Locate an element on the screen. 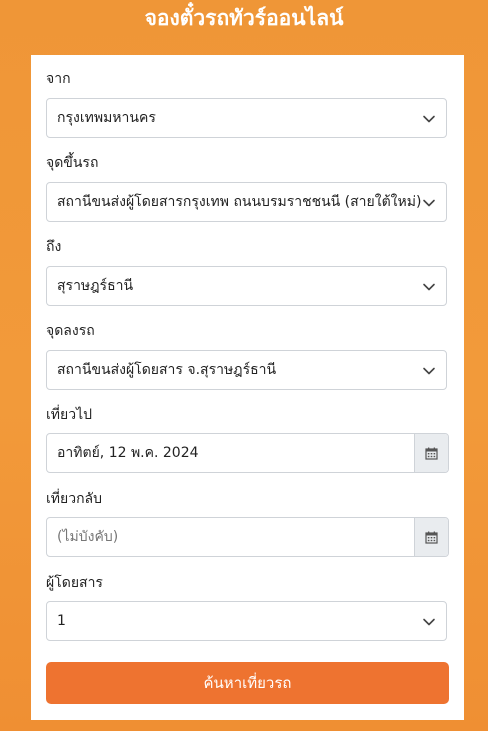 Image resolution: width=488 pixels, height=731 pixels. dropoff-point-label: จุดลงรถ is located at coordinates (70, 331).